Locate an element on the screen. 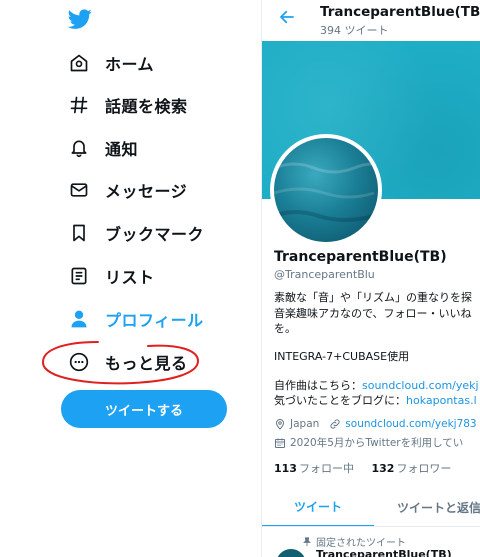 The image size is (480, 557). bio-link-line: 自作曲はこちら：soundcloud.com/yekj is located at coordinates (377, 386).